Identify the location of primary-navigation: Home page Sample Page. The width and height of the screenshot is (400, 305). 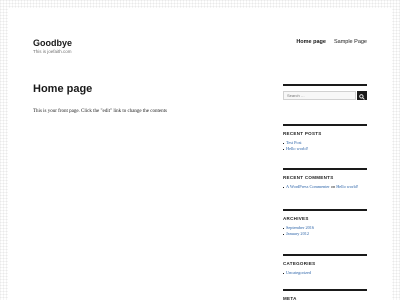
(331, 42).